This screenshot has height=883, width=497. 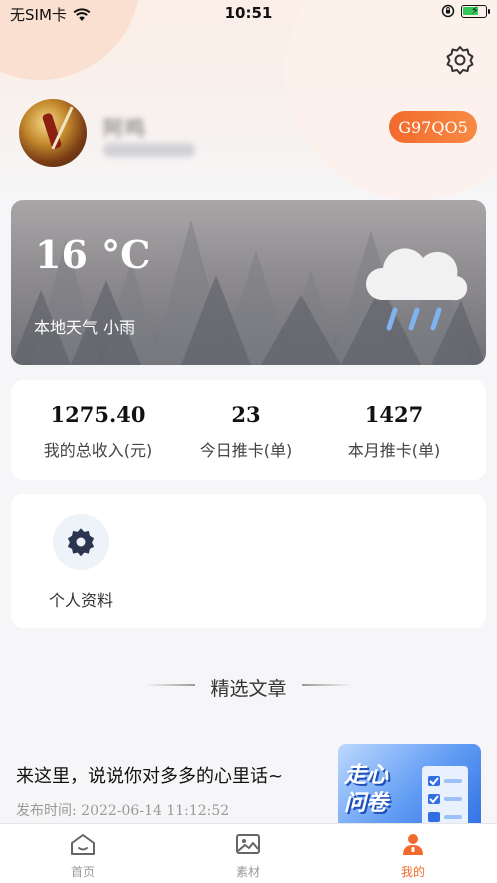 What do you see at coordinates (448, 11) in the screenshot?
I see `orientation-lock-icon` at bounding box center [448, 11].